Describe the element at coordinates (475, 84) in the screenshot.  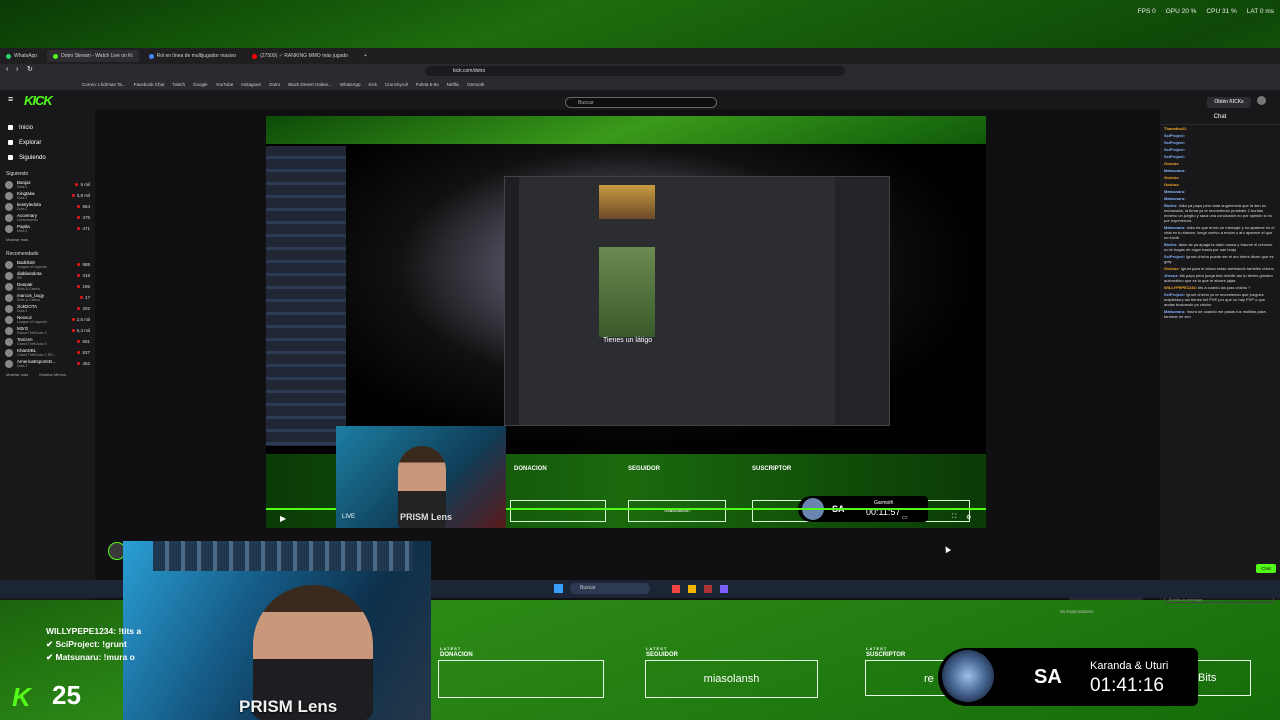
I see `bookmark: Gennoth` at that location.